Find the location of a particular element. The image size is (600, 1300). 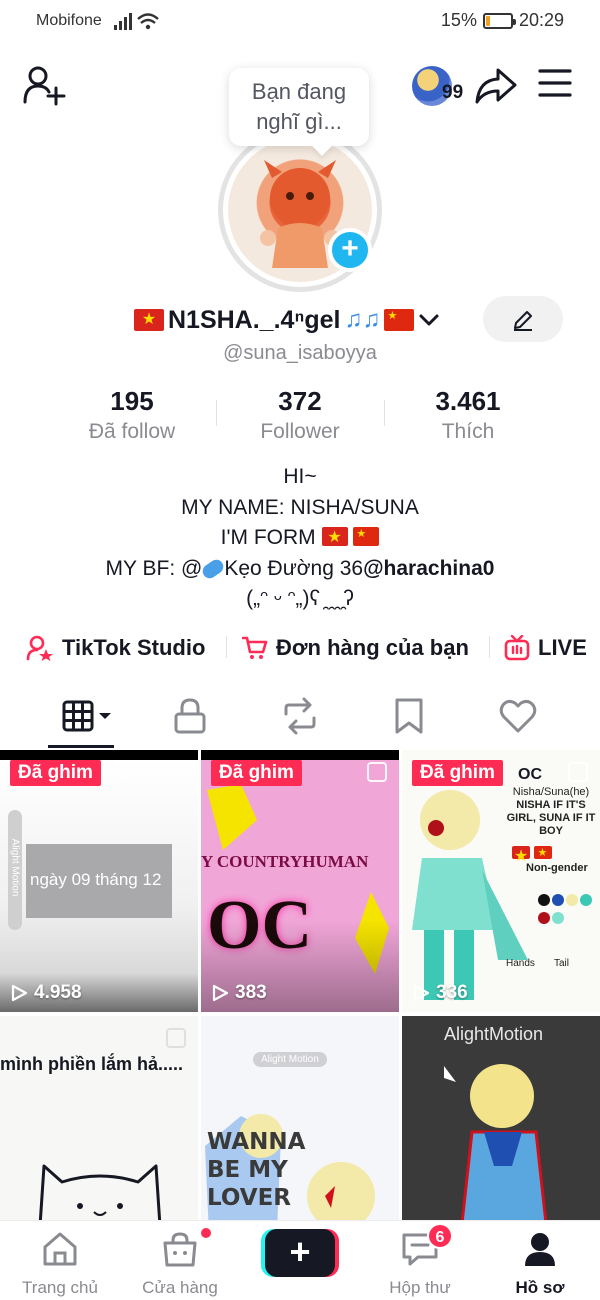

oc-note: Nisha/Suna(he) is located at coordinates (551, 792).